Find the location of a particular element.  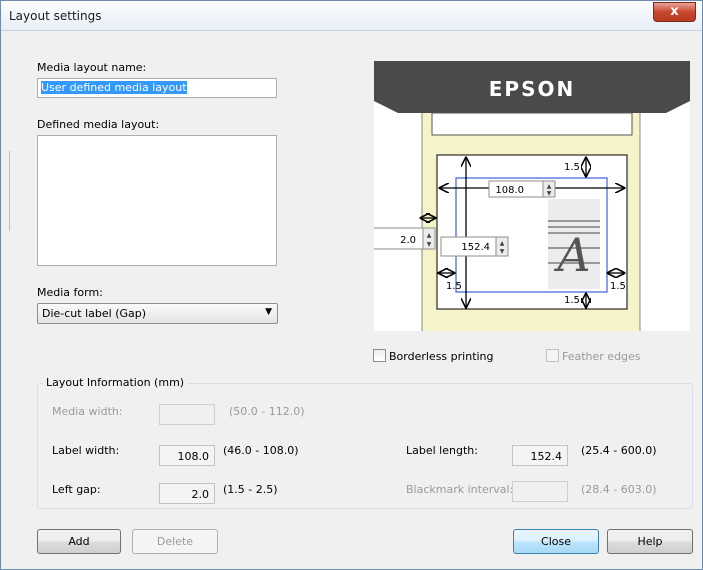

chevron-down-icon: ▼ is located at coordinates (268, 312).